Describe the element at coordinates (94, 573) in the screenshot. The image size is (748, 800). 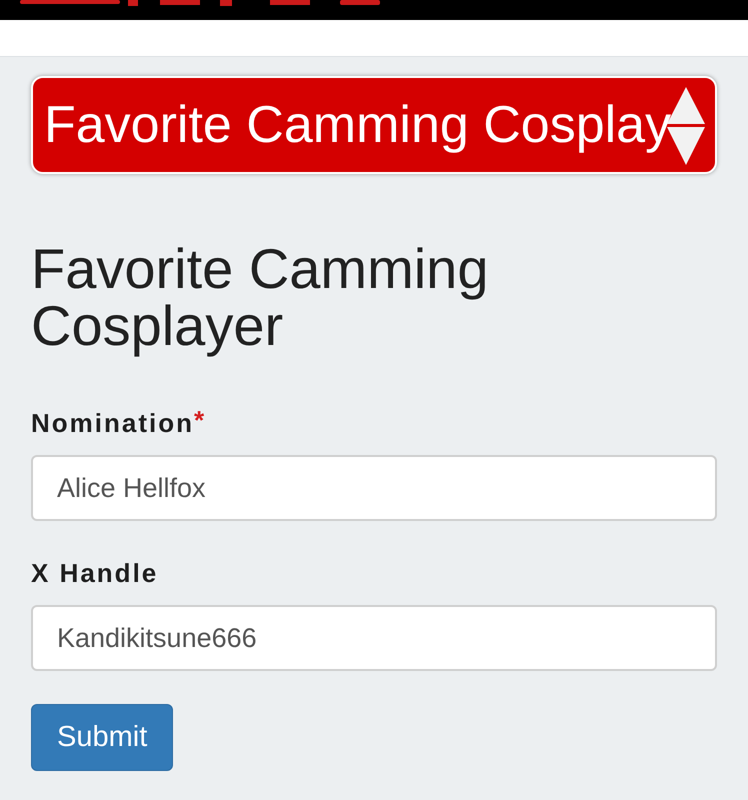
I see `field-label: X Handle` at that location.